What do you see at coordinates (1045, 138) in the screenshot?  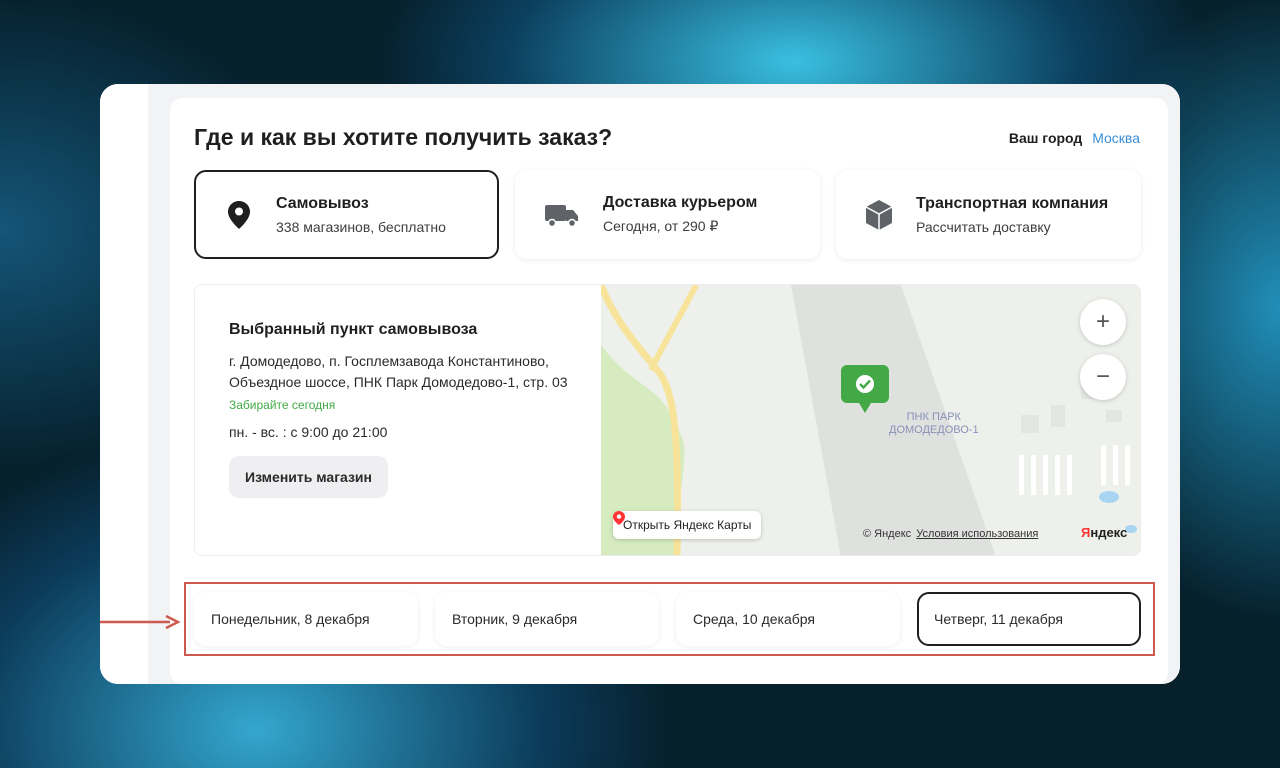 I see `city-label: Ваш город` at bounding box center [1045, 138].